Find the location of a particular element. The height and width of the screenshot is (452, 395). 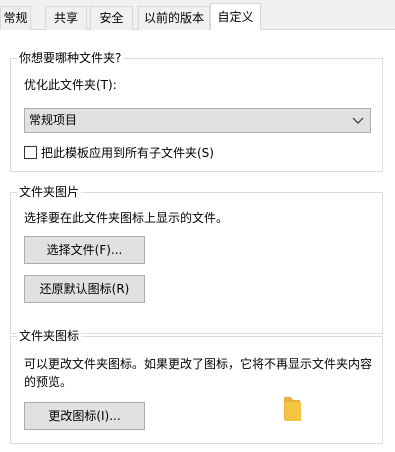

folder-type-group-title: 你想要哪种文件夹? is located at coordinates (70, 58).